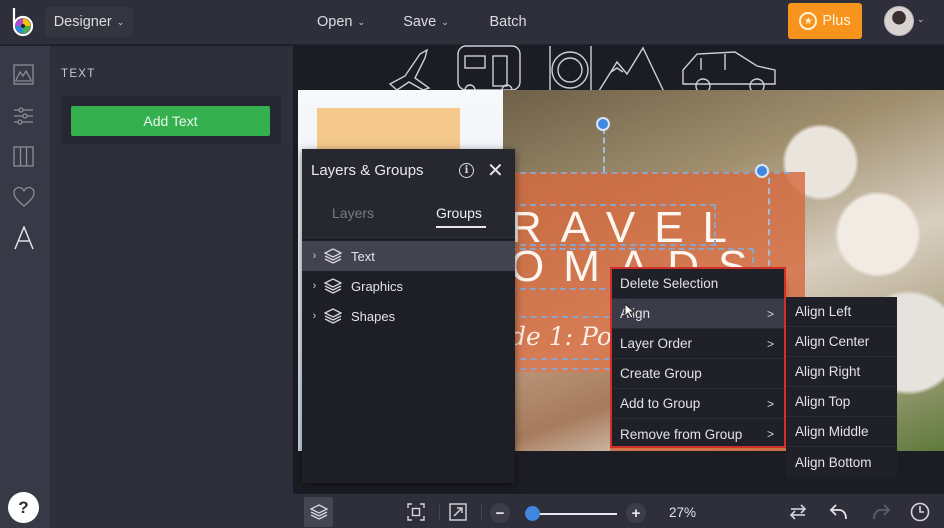  What do you see at coordinates (489, 70) in the screenshot?
I see `camper-icon` at bounding box center [489, 70].